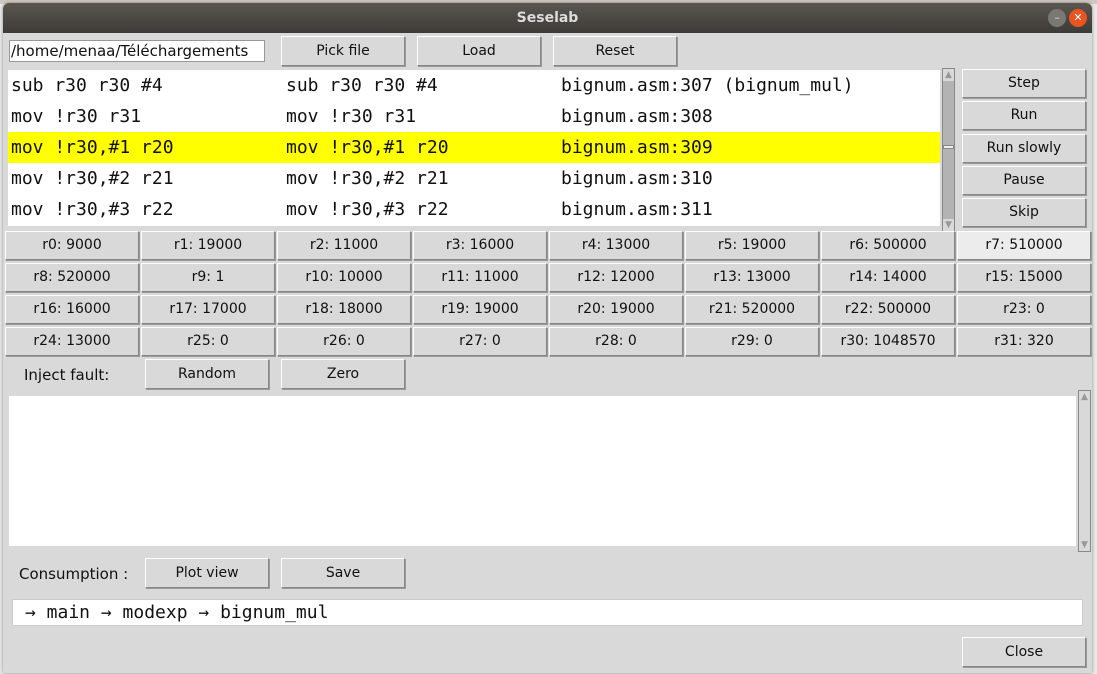 This screenshot has height=674, width=1097. Describe the element at coordinates (616, 245) in the screenshot. I see `register-r4: r4: 13000` at that location.